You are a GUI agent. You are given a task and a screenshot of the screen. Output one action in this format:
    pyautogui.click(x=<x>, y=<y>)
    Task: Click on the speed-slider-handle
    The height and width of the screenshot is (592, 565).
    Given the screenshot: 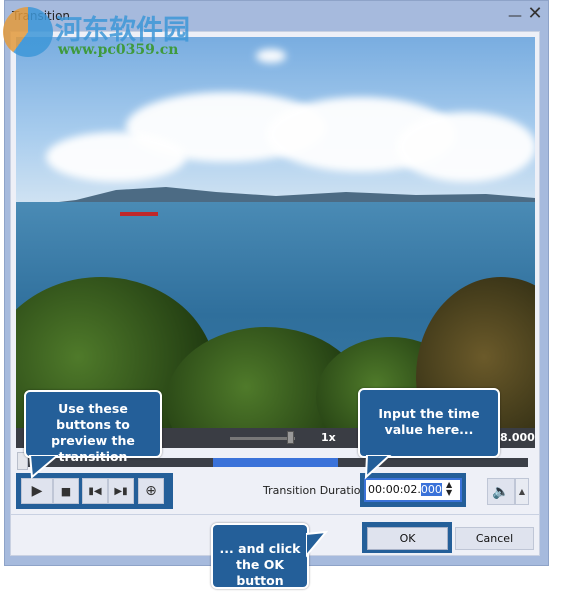 What is the action you would take?
    pyautogui.click(x=290, y=437)
    